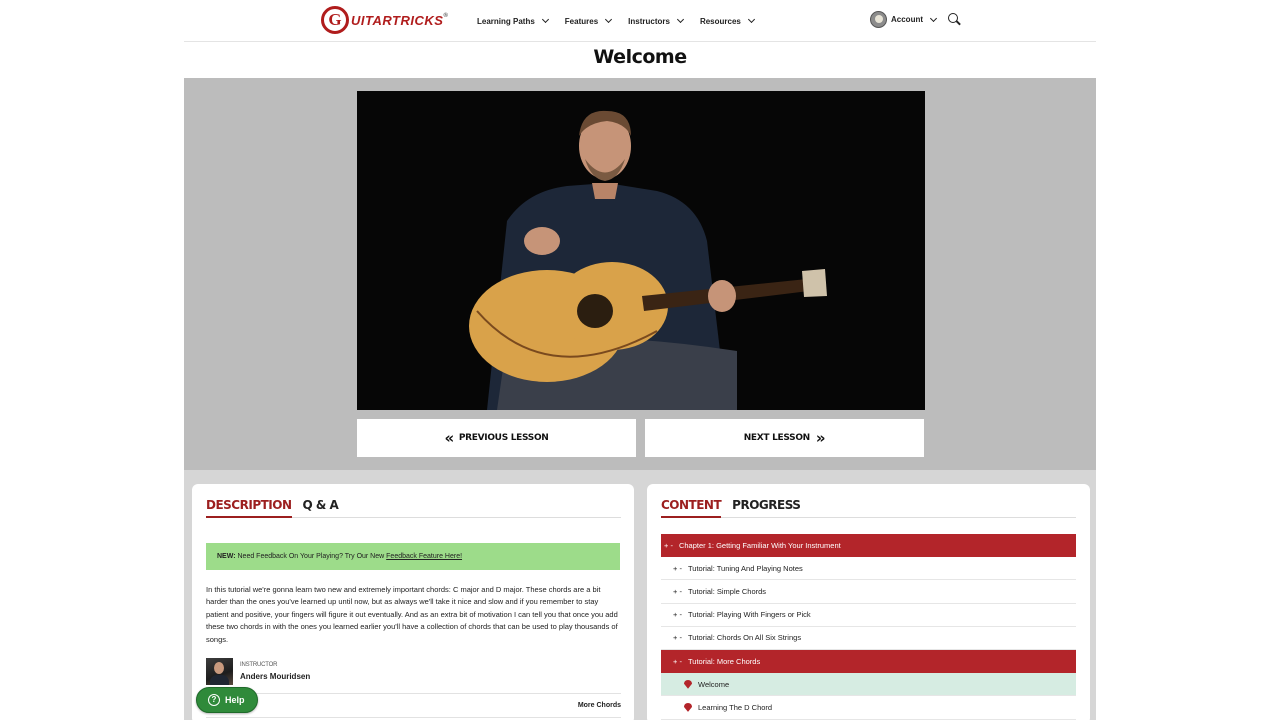  What do you see at coordinates (413, 706) in the screenshot?
I see `tags-row: More Chords` at bounding box center [413, 706].